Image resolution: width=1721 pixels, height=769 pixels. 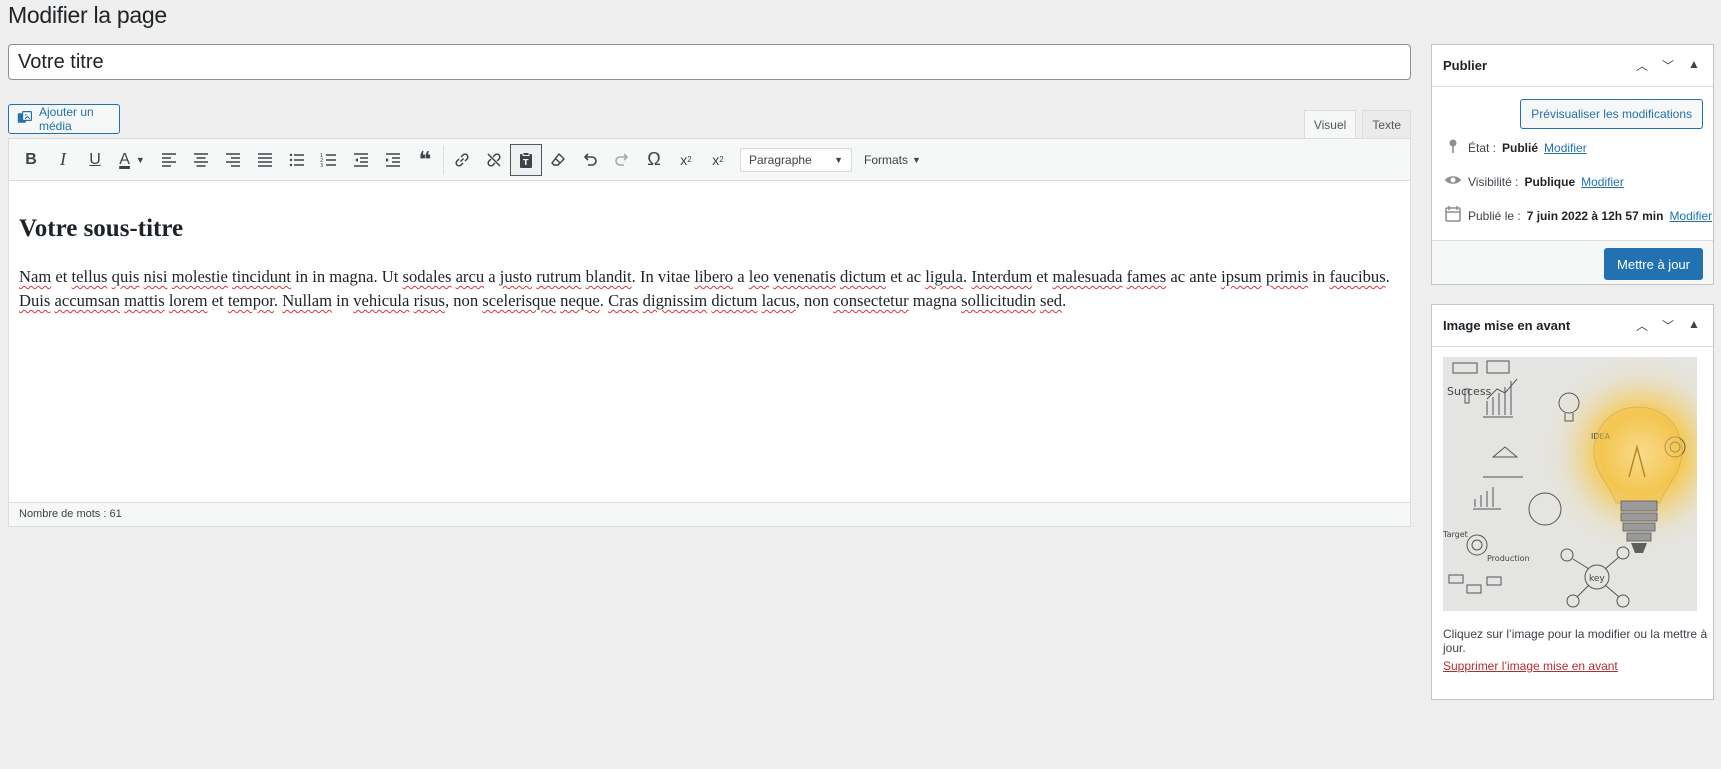 I want to click on paste-text-icon: T, so click(x=526, y=159).